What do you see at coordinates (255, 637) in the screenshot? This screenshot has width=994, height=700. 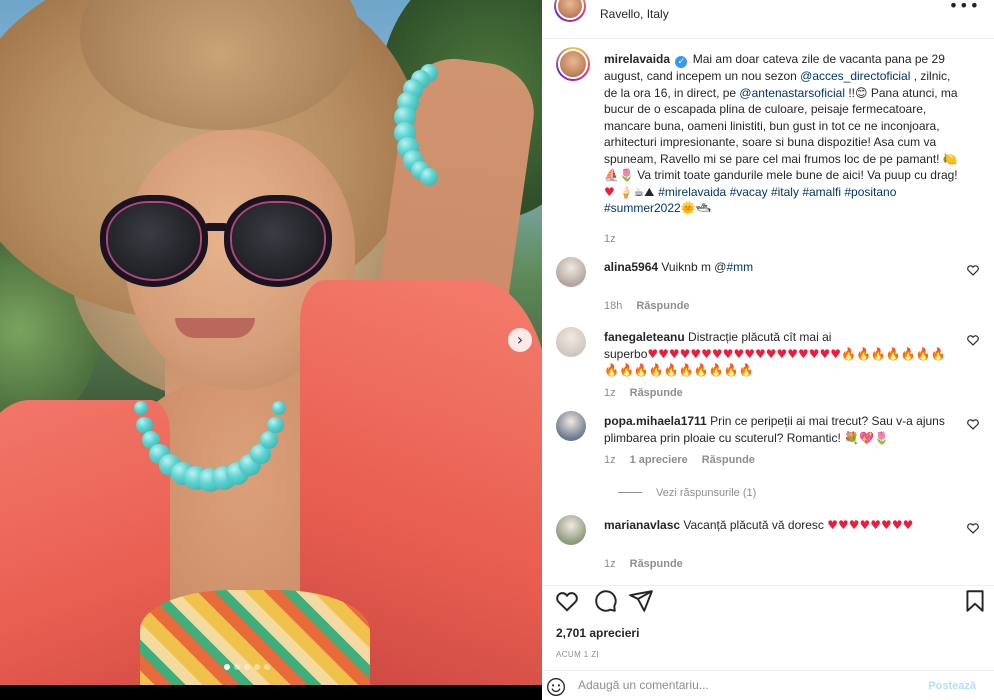 I see `patterned-top` at bounding box center [255, 637].